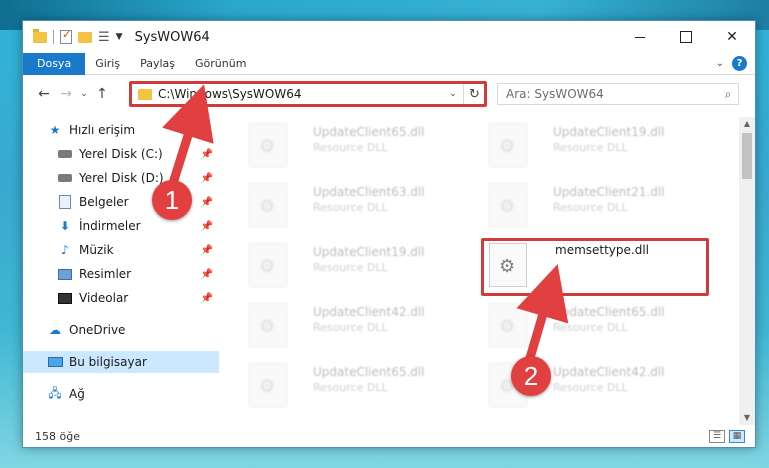  I want to click on tab-file: Dosya, so click(54, 63).